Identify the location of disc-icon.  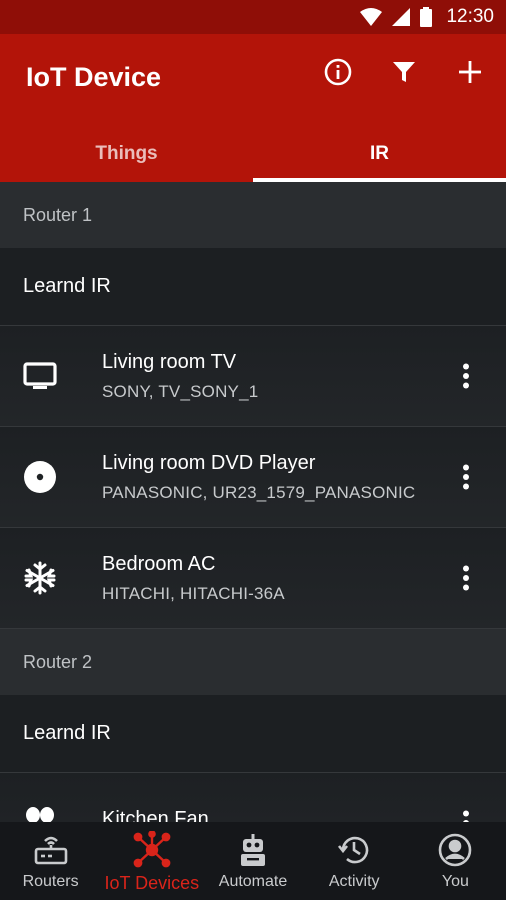
(40, 477).